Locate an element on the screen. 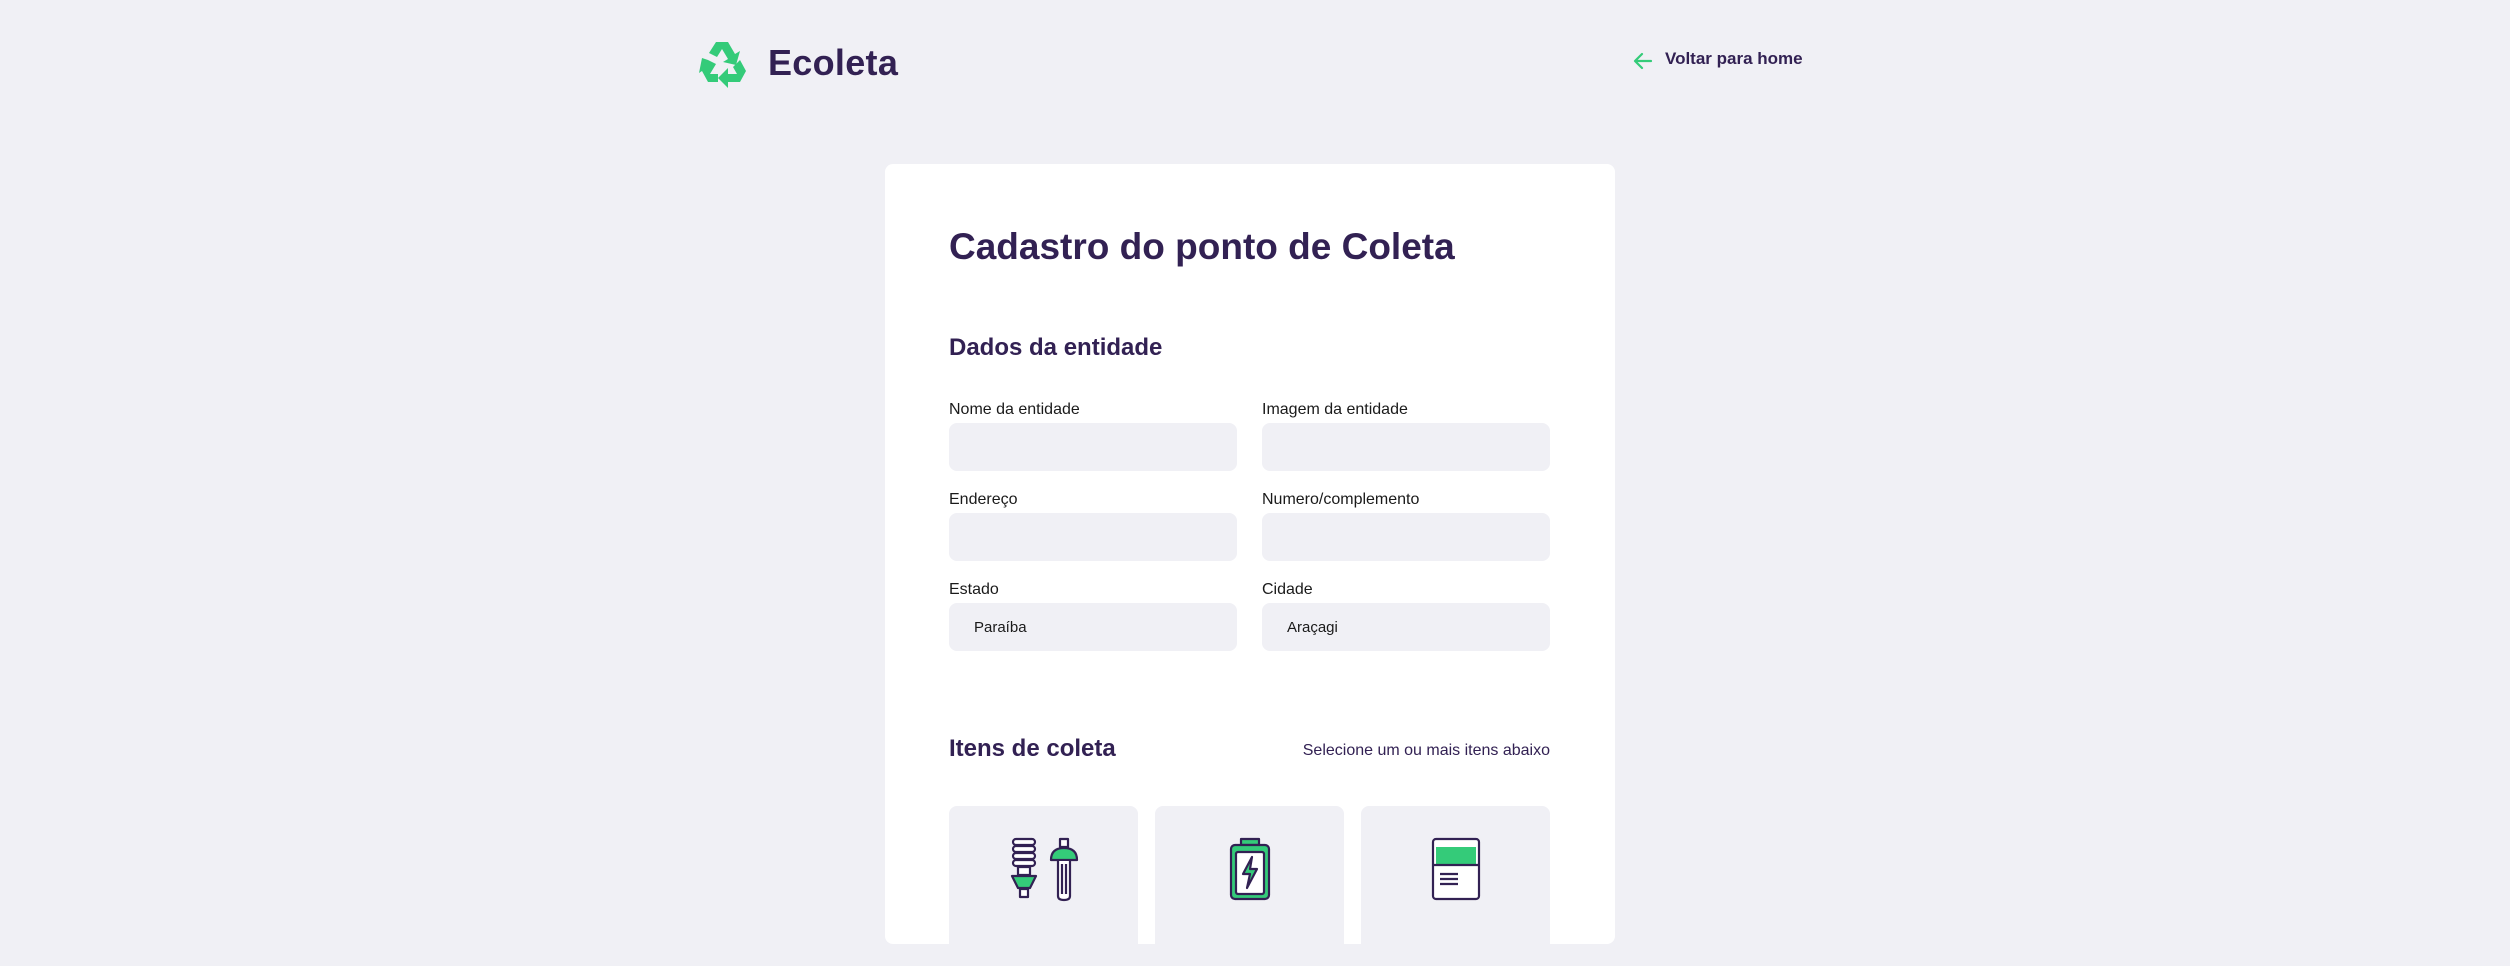 This screenshot has width=2510, height=966. entity-image-label: Imagem da entidade is located at coordinates (1335, 409).